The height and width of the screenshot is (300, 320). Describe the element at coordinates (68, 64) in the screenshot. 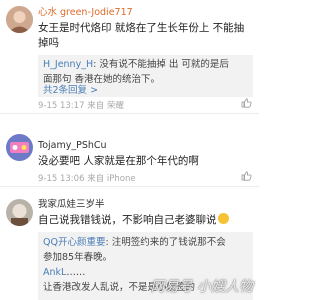

I see `reply-user: H_Jenny_H` at that location.